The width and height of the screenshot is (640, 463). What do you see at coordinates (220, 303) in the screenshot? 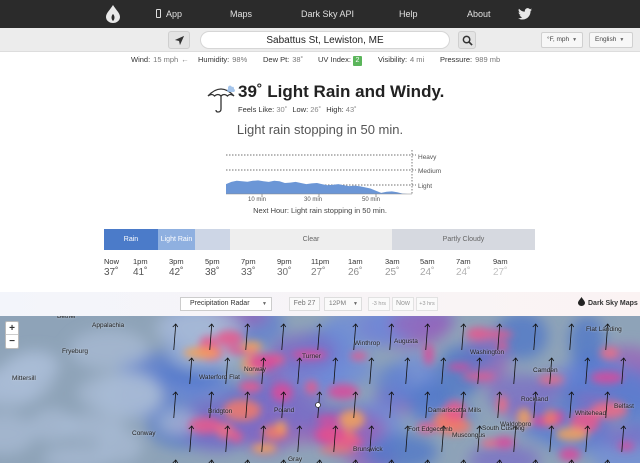
I see `map-layer-value: Precipitation Radar` at bounding box center [220, 303].